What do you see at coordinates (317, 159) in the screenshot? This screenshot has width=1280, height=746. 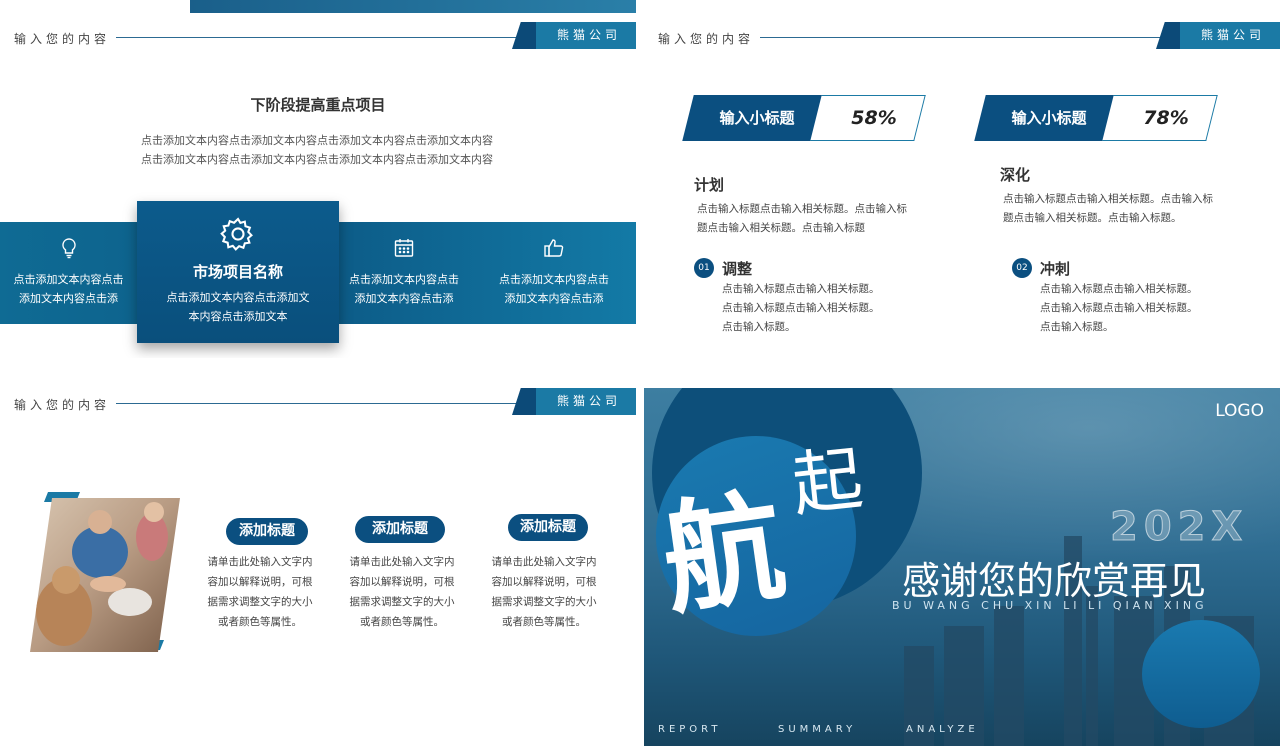 I see `description-line-2: 点击添加文本内容点击添加文本内容点击添加文本内容点击添加文本内容` at bounding box center [317, 159].